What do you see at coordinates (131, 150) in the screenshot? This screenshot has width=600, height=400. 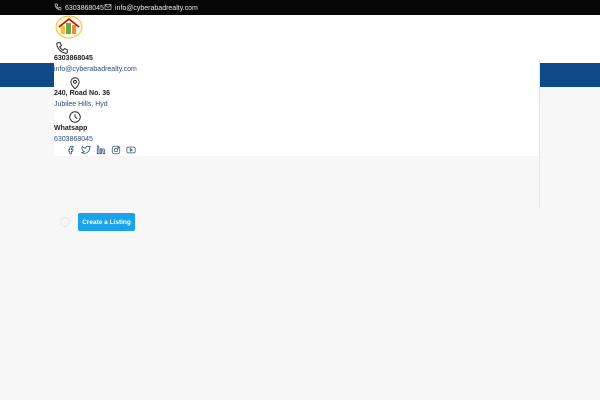 I see `youtube-icon` at bounding box center [131, 150].